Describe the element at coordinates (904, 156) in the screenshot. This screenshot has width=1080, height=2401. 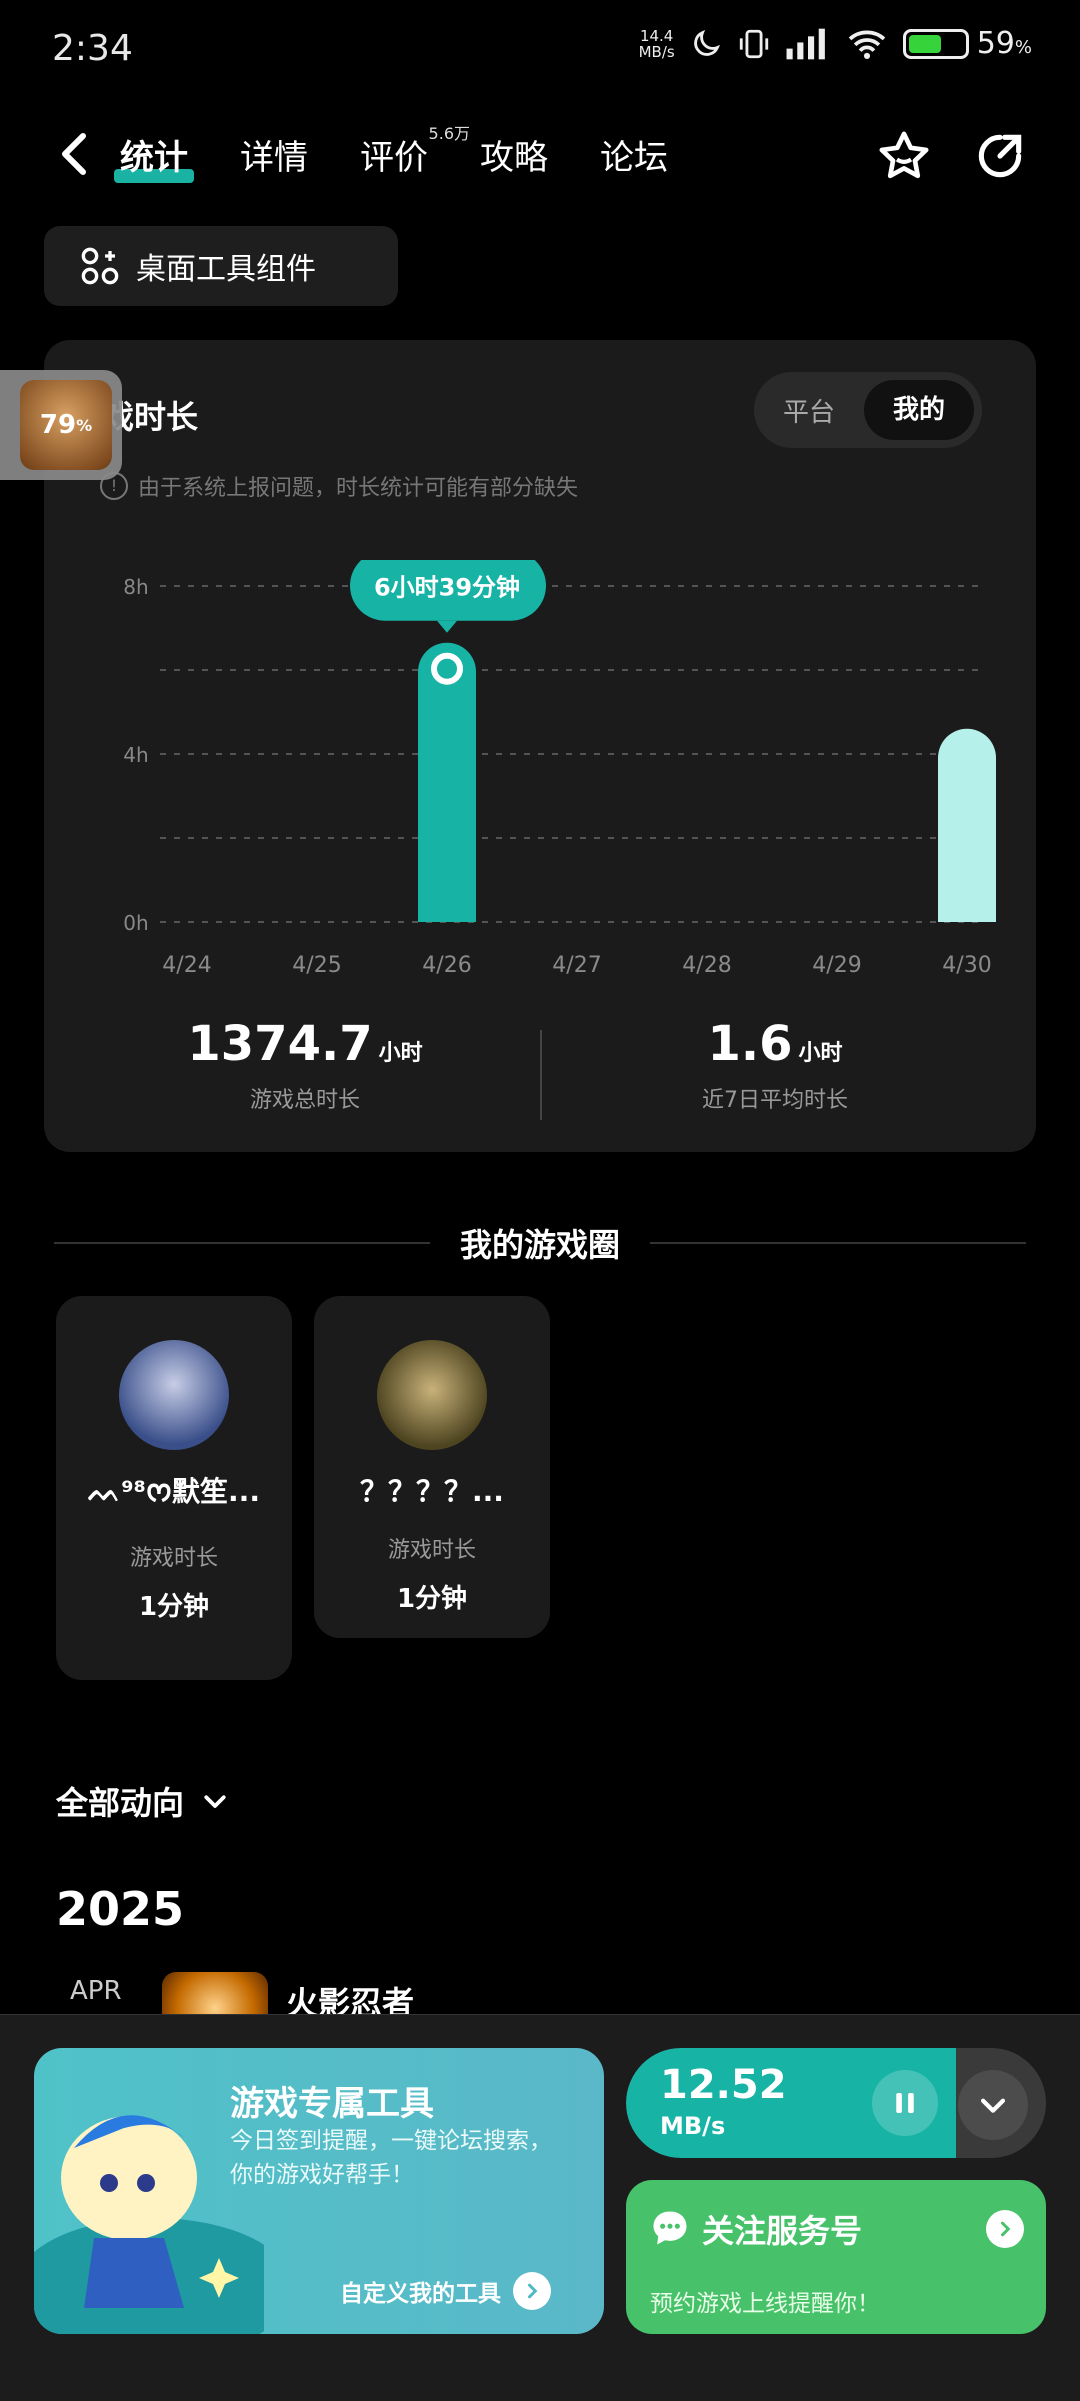
I see `favorite-star-icon` at that location.